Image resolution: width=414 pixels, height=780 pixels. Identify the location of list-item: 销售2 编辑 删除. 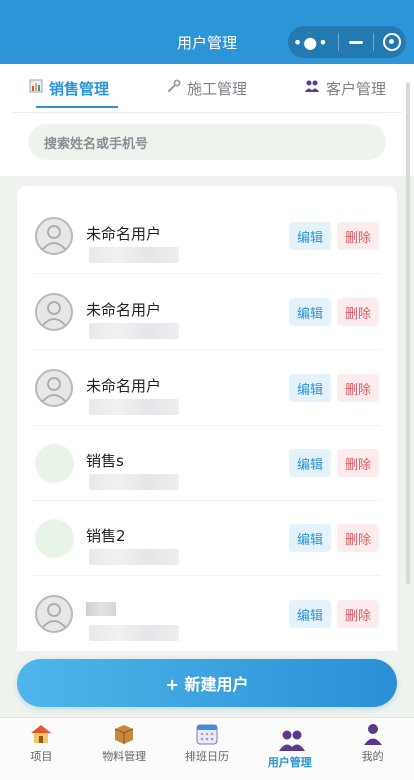
(207, 538).